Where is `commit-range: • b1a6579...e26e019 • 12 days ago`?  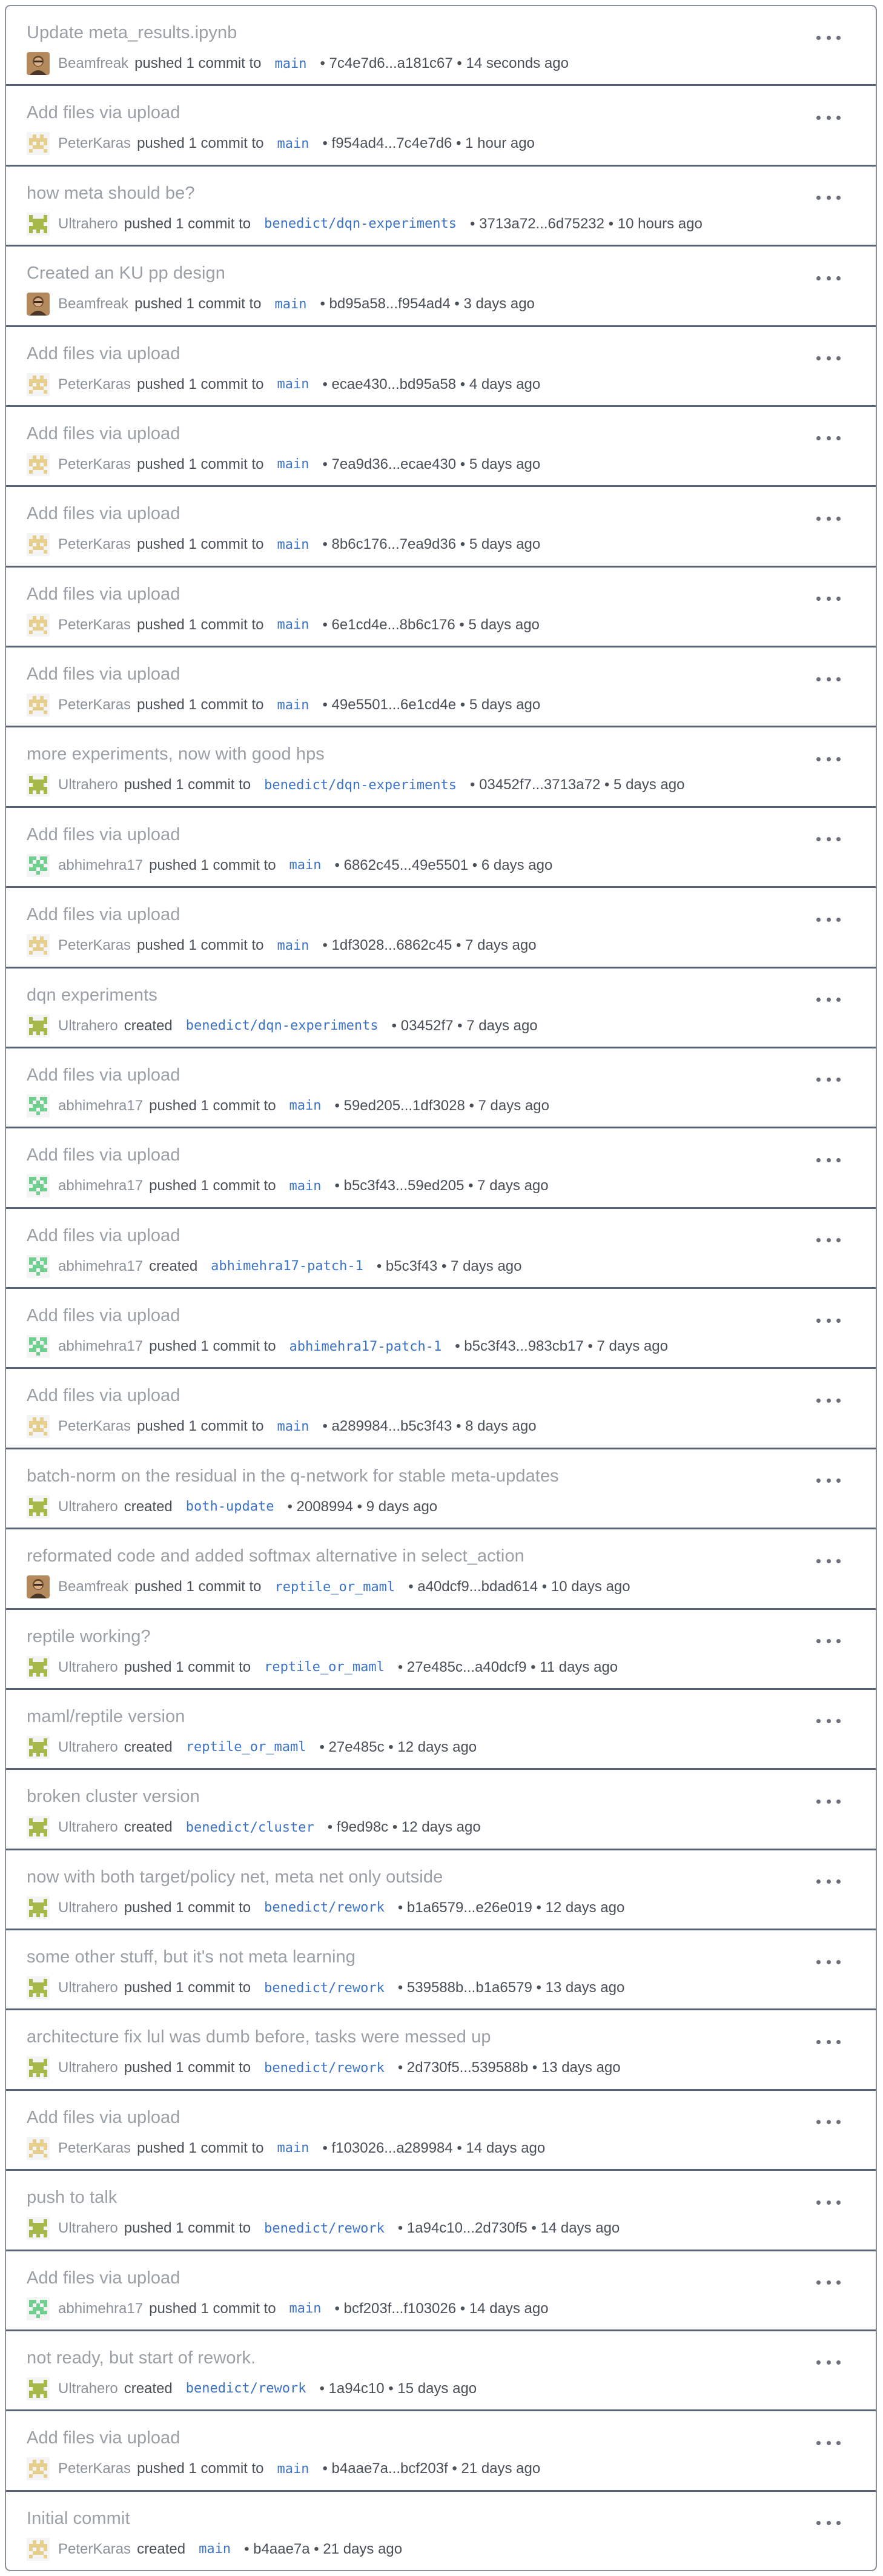
commit-range: • b1a6579...e26e019 • 12 days ago is located at coordinates (511, 1907).